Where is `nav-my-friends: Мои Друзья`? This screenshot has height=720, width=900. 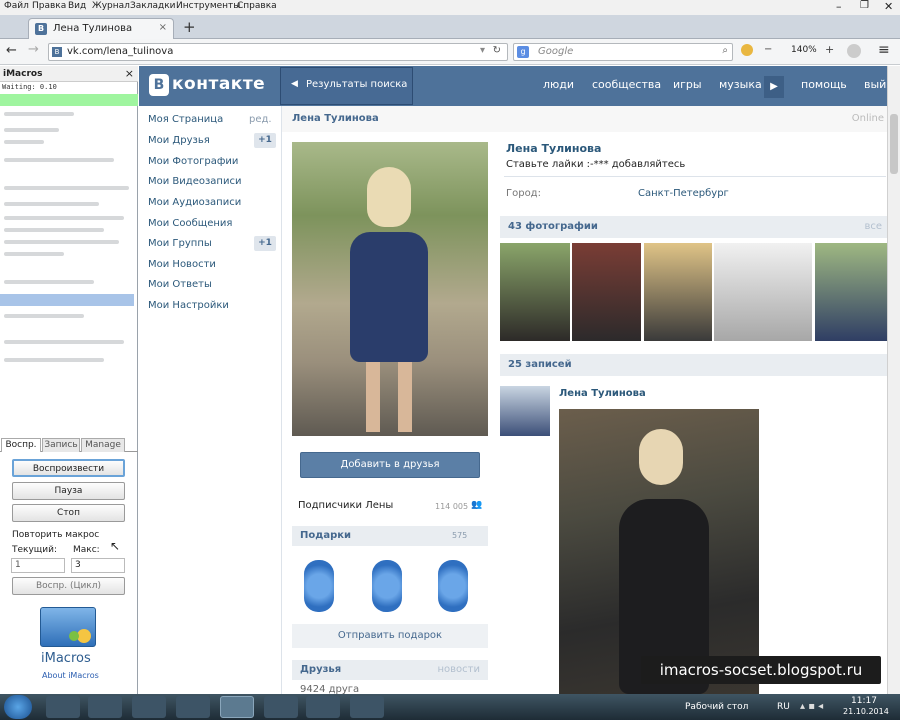 nav-my-friends: Мои Друзья is located at coordinates (179, 140).